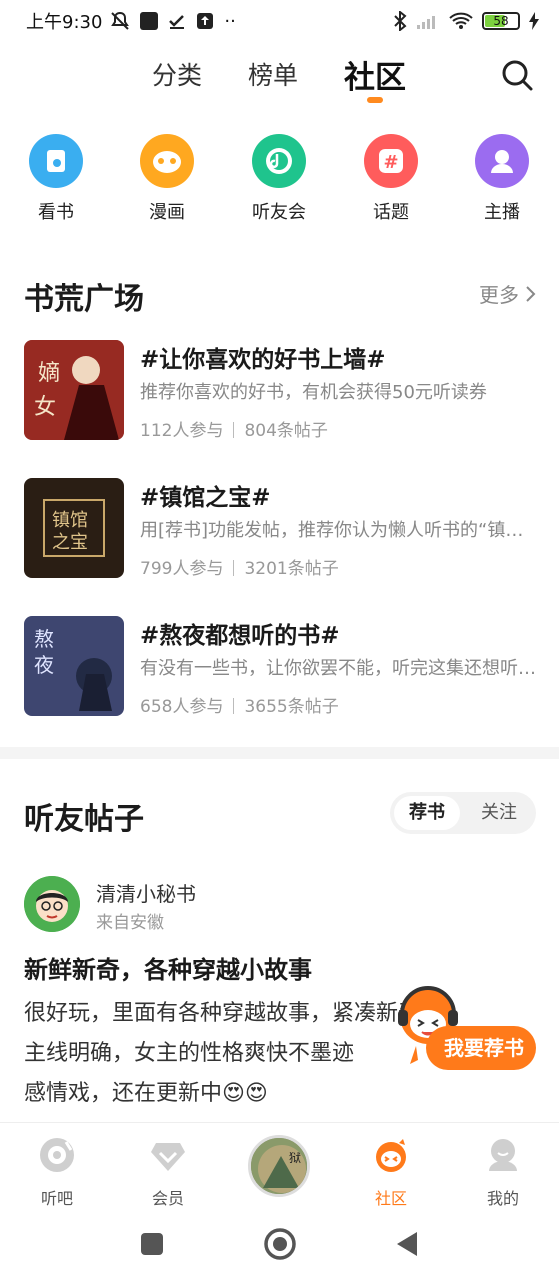  Describe the element at coordinates (499, 813) in the screenshot. I see `segment-follow: 关注` at that location.